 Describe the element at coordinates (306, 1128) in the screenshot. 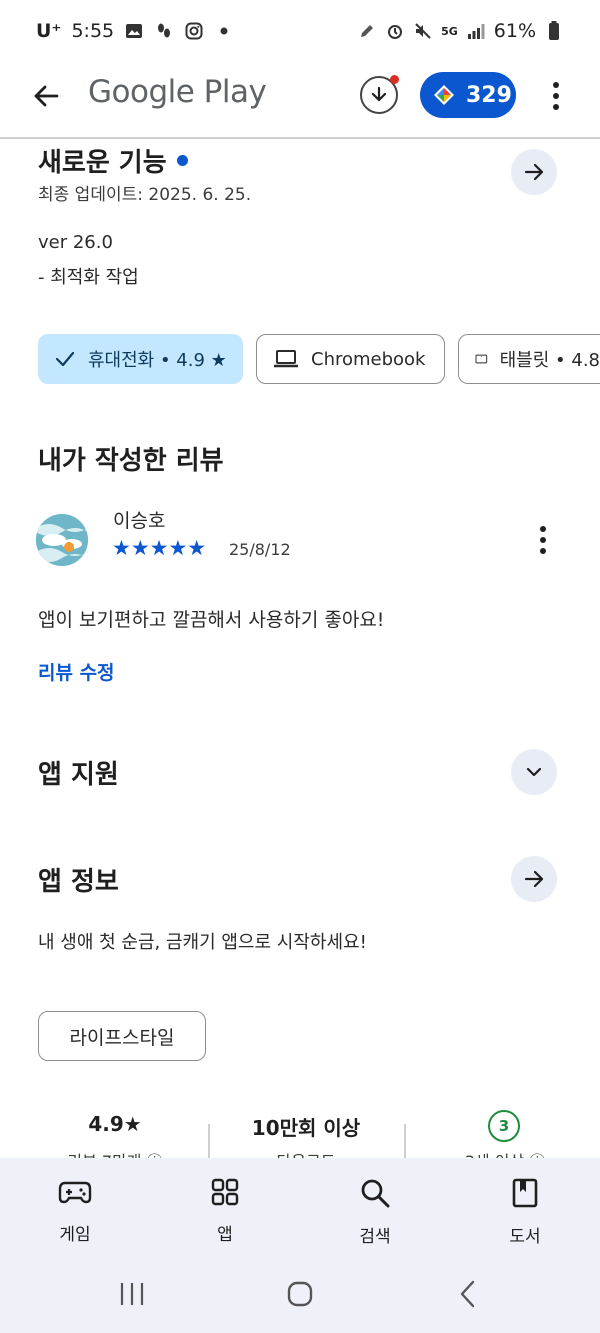

I see `stat-downloads: 10만회 이상` at that location.